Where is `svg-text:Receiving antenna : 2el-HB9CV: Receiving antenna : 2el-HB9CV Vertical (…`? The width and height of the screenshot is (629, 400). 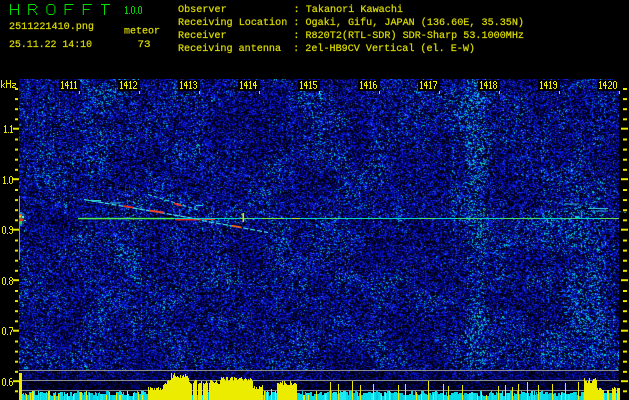 svg-text:Receiving antenna : 2el-HB9CV: Receiving antenna : 2el-HB9CV Vertical (… is located at coordinates (326, 49).